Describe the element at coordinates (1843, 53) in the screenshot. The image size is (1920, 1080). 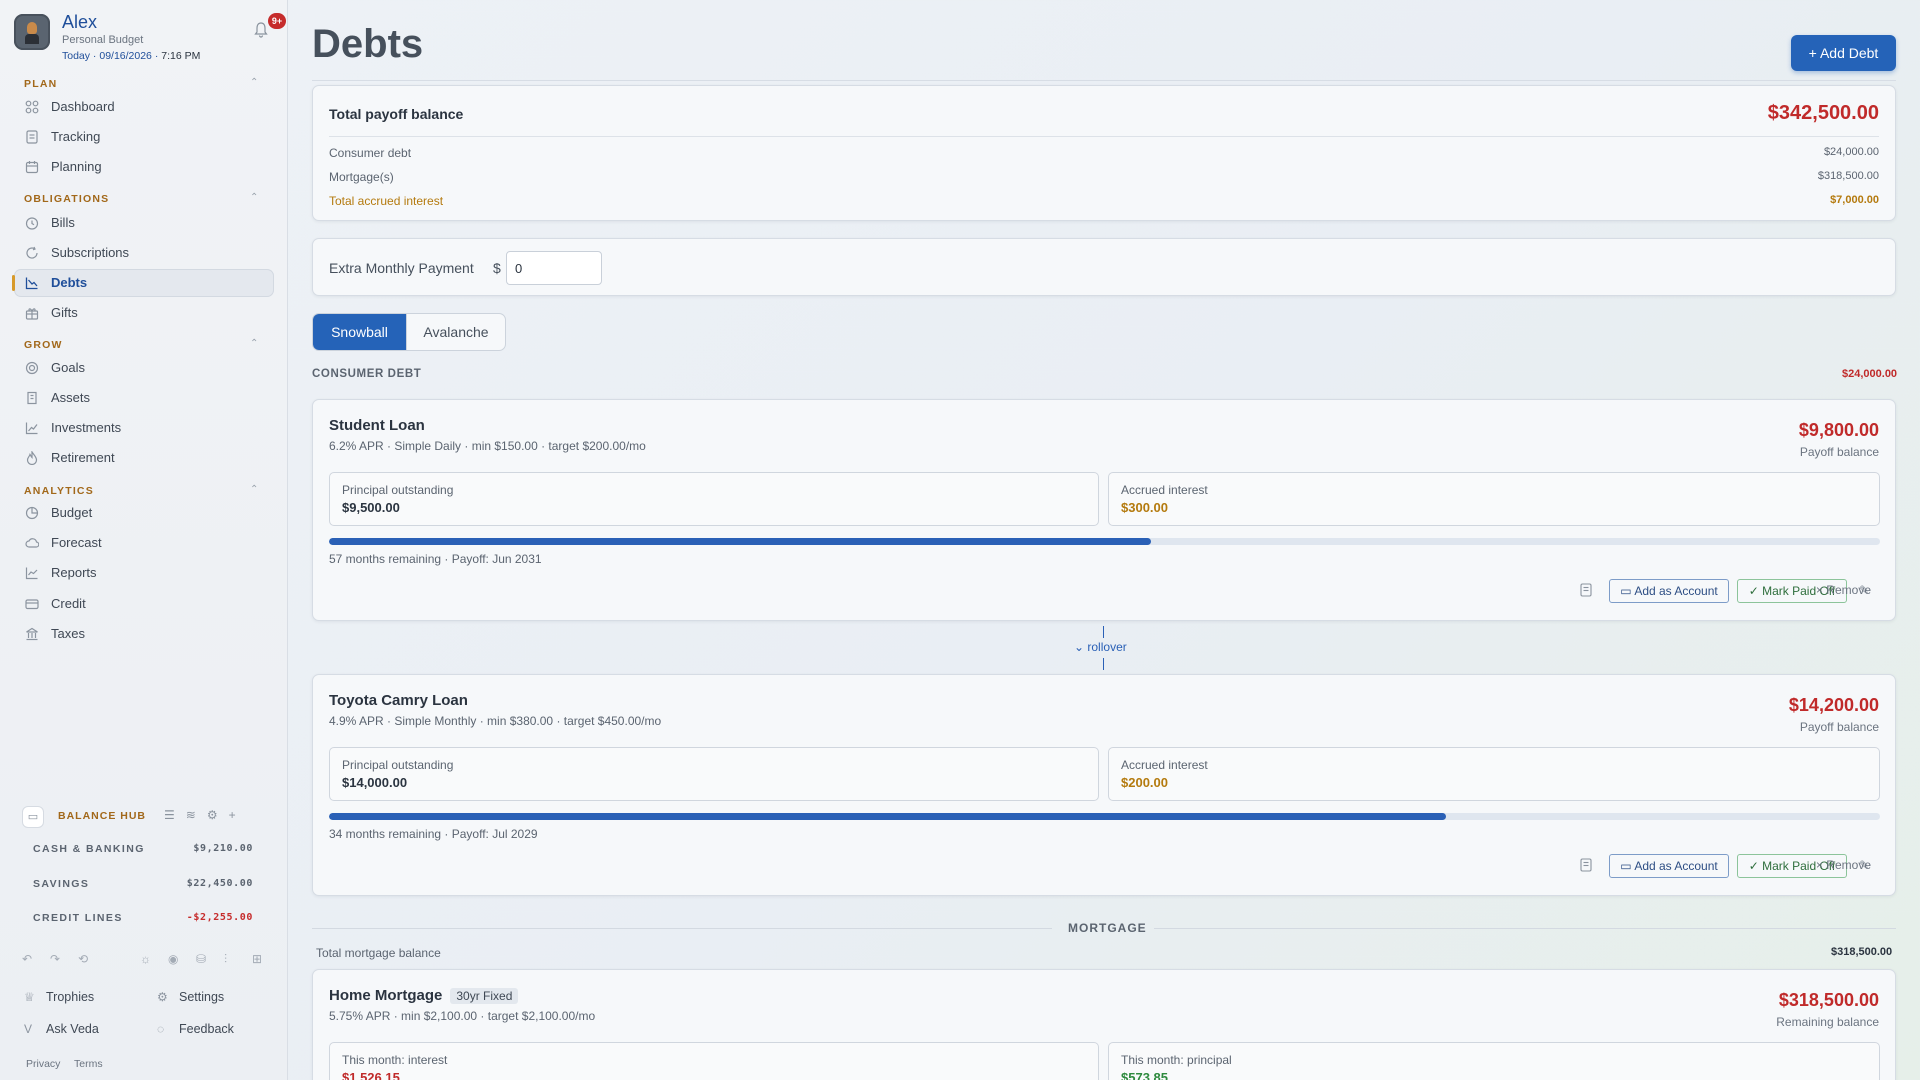
I see `add-debt-button: + Add Debt` at that location.